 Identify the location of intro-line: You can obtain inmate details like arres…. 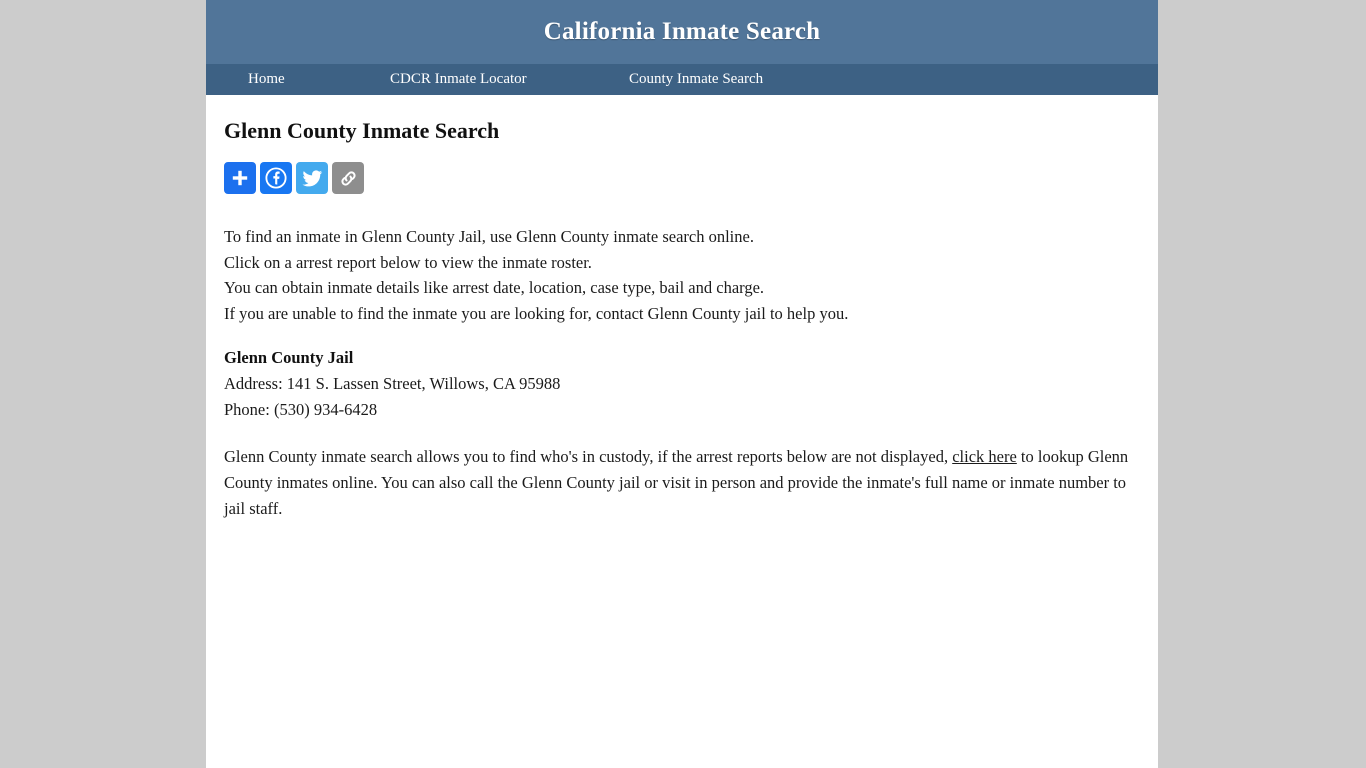
(494, 287).